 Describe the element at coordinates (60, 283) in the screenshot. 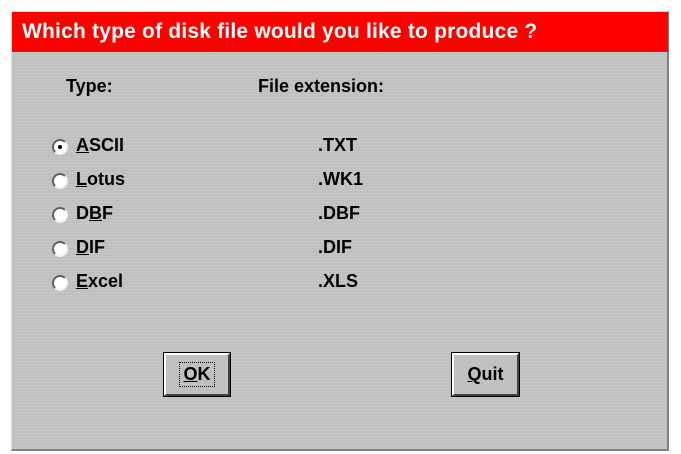

I see `radio-excel` at that location.